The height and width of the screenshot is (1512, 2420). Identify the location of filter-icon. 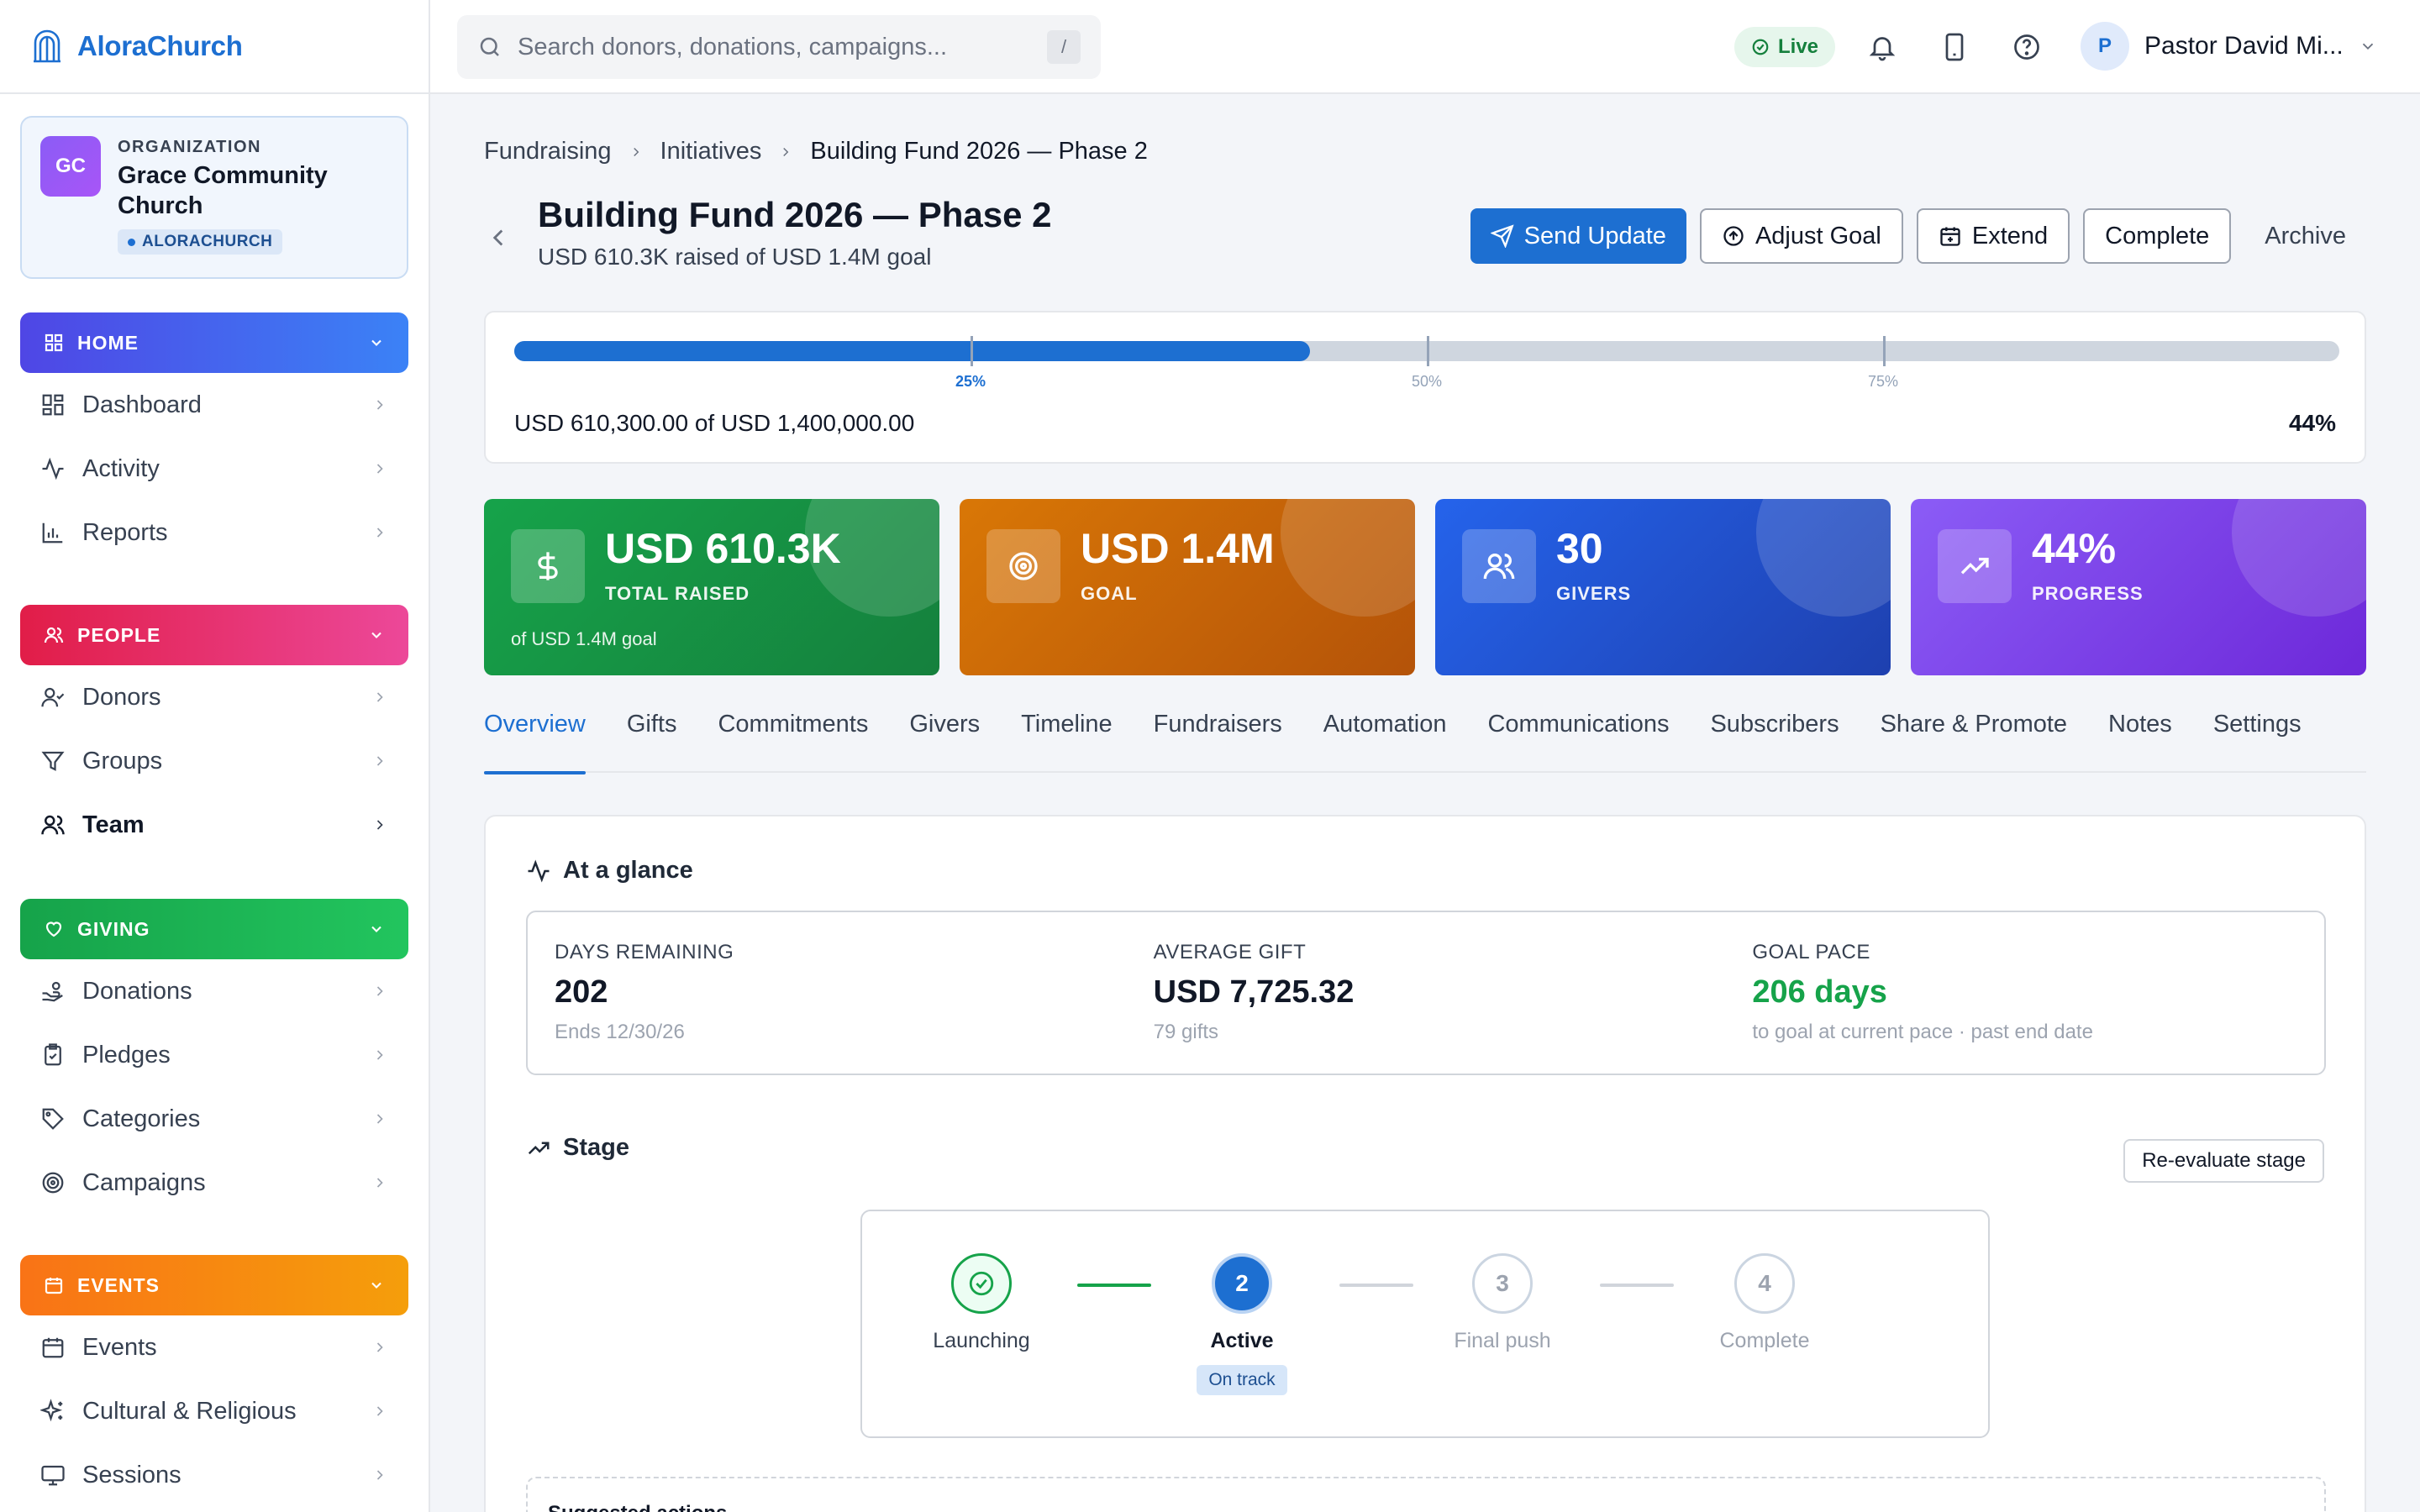
(53, 761).